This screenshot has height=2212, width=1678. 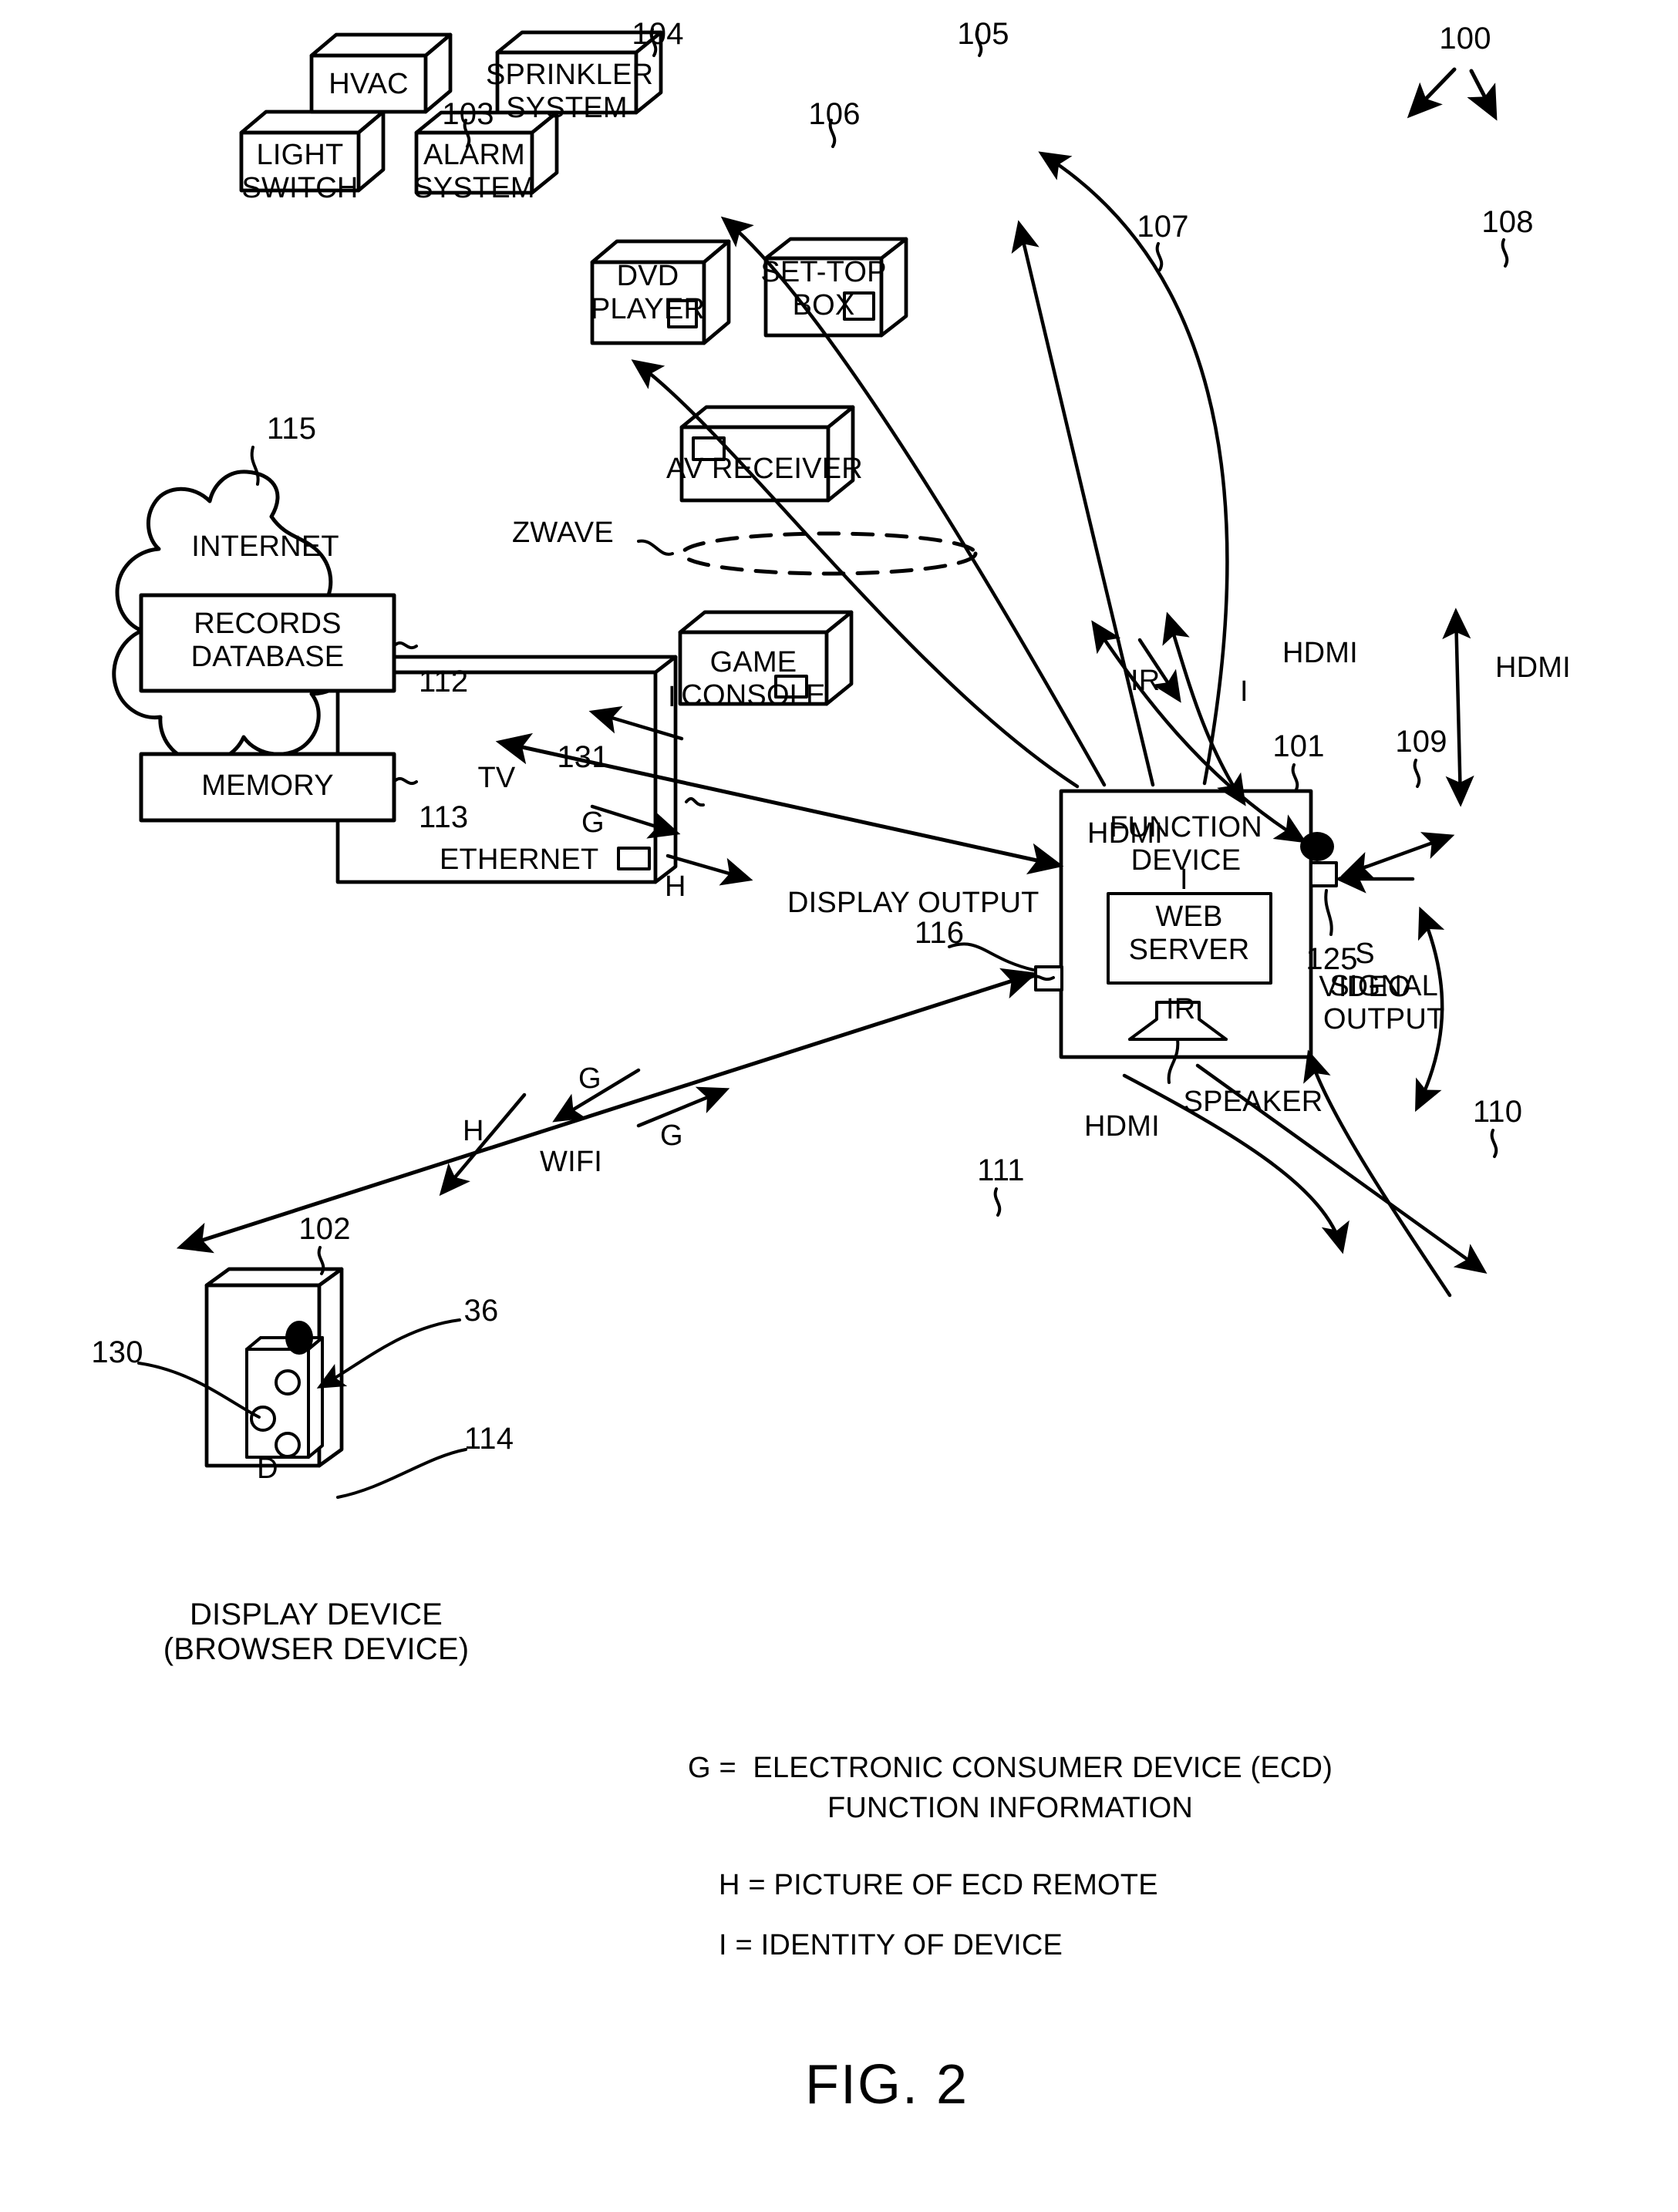 I want to click on arrow-hdmi-stb-av, so click(x=1458, y=707).